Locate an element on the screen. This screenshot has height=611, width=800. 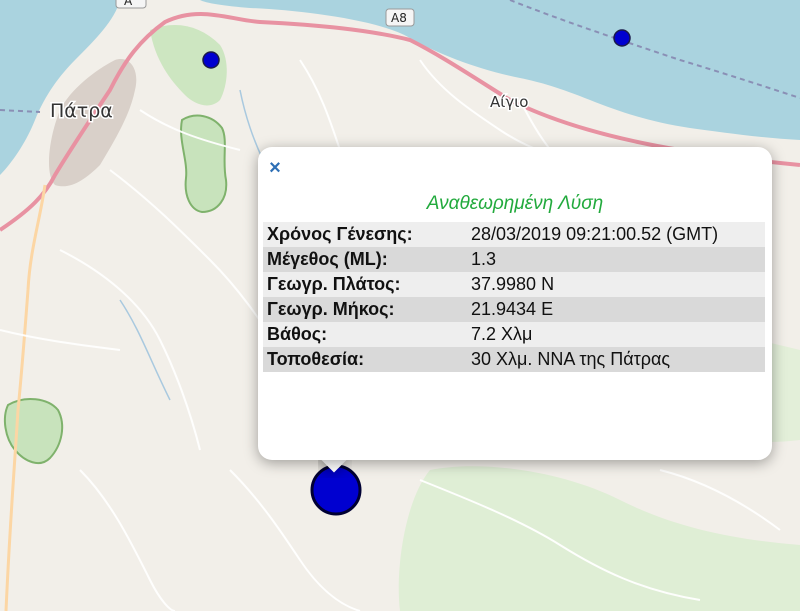
earthquake-marker-small is located at coordinates (211, 60).